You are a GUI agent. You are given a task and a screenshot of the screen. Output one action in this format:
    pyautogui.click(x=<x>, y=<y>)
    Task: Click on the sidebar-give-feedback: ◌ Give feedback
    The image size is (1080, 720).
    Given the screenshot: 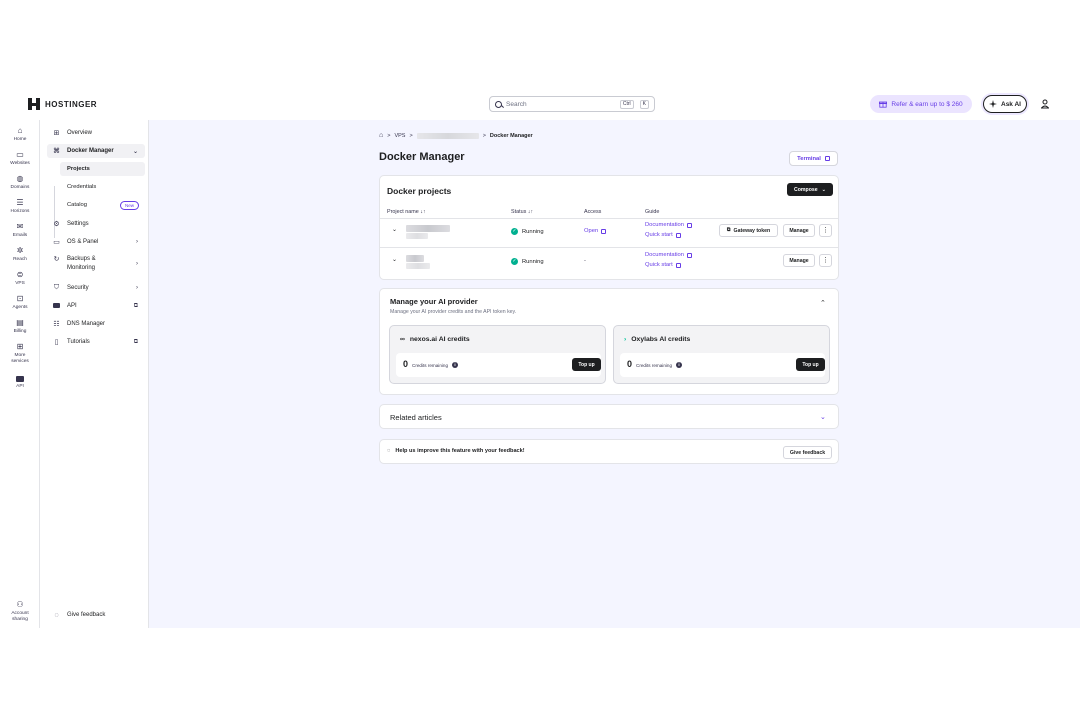 What is the action you would take?
    pyautogui.click(x=96, y=615)
    